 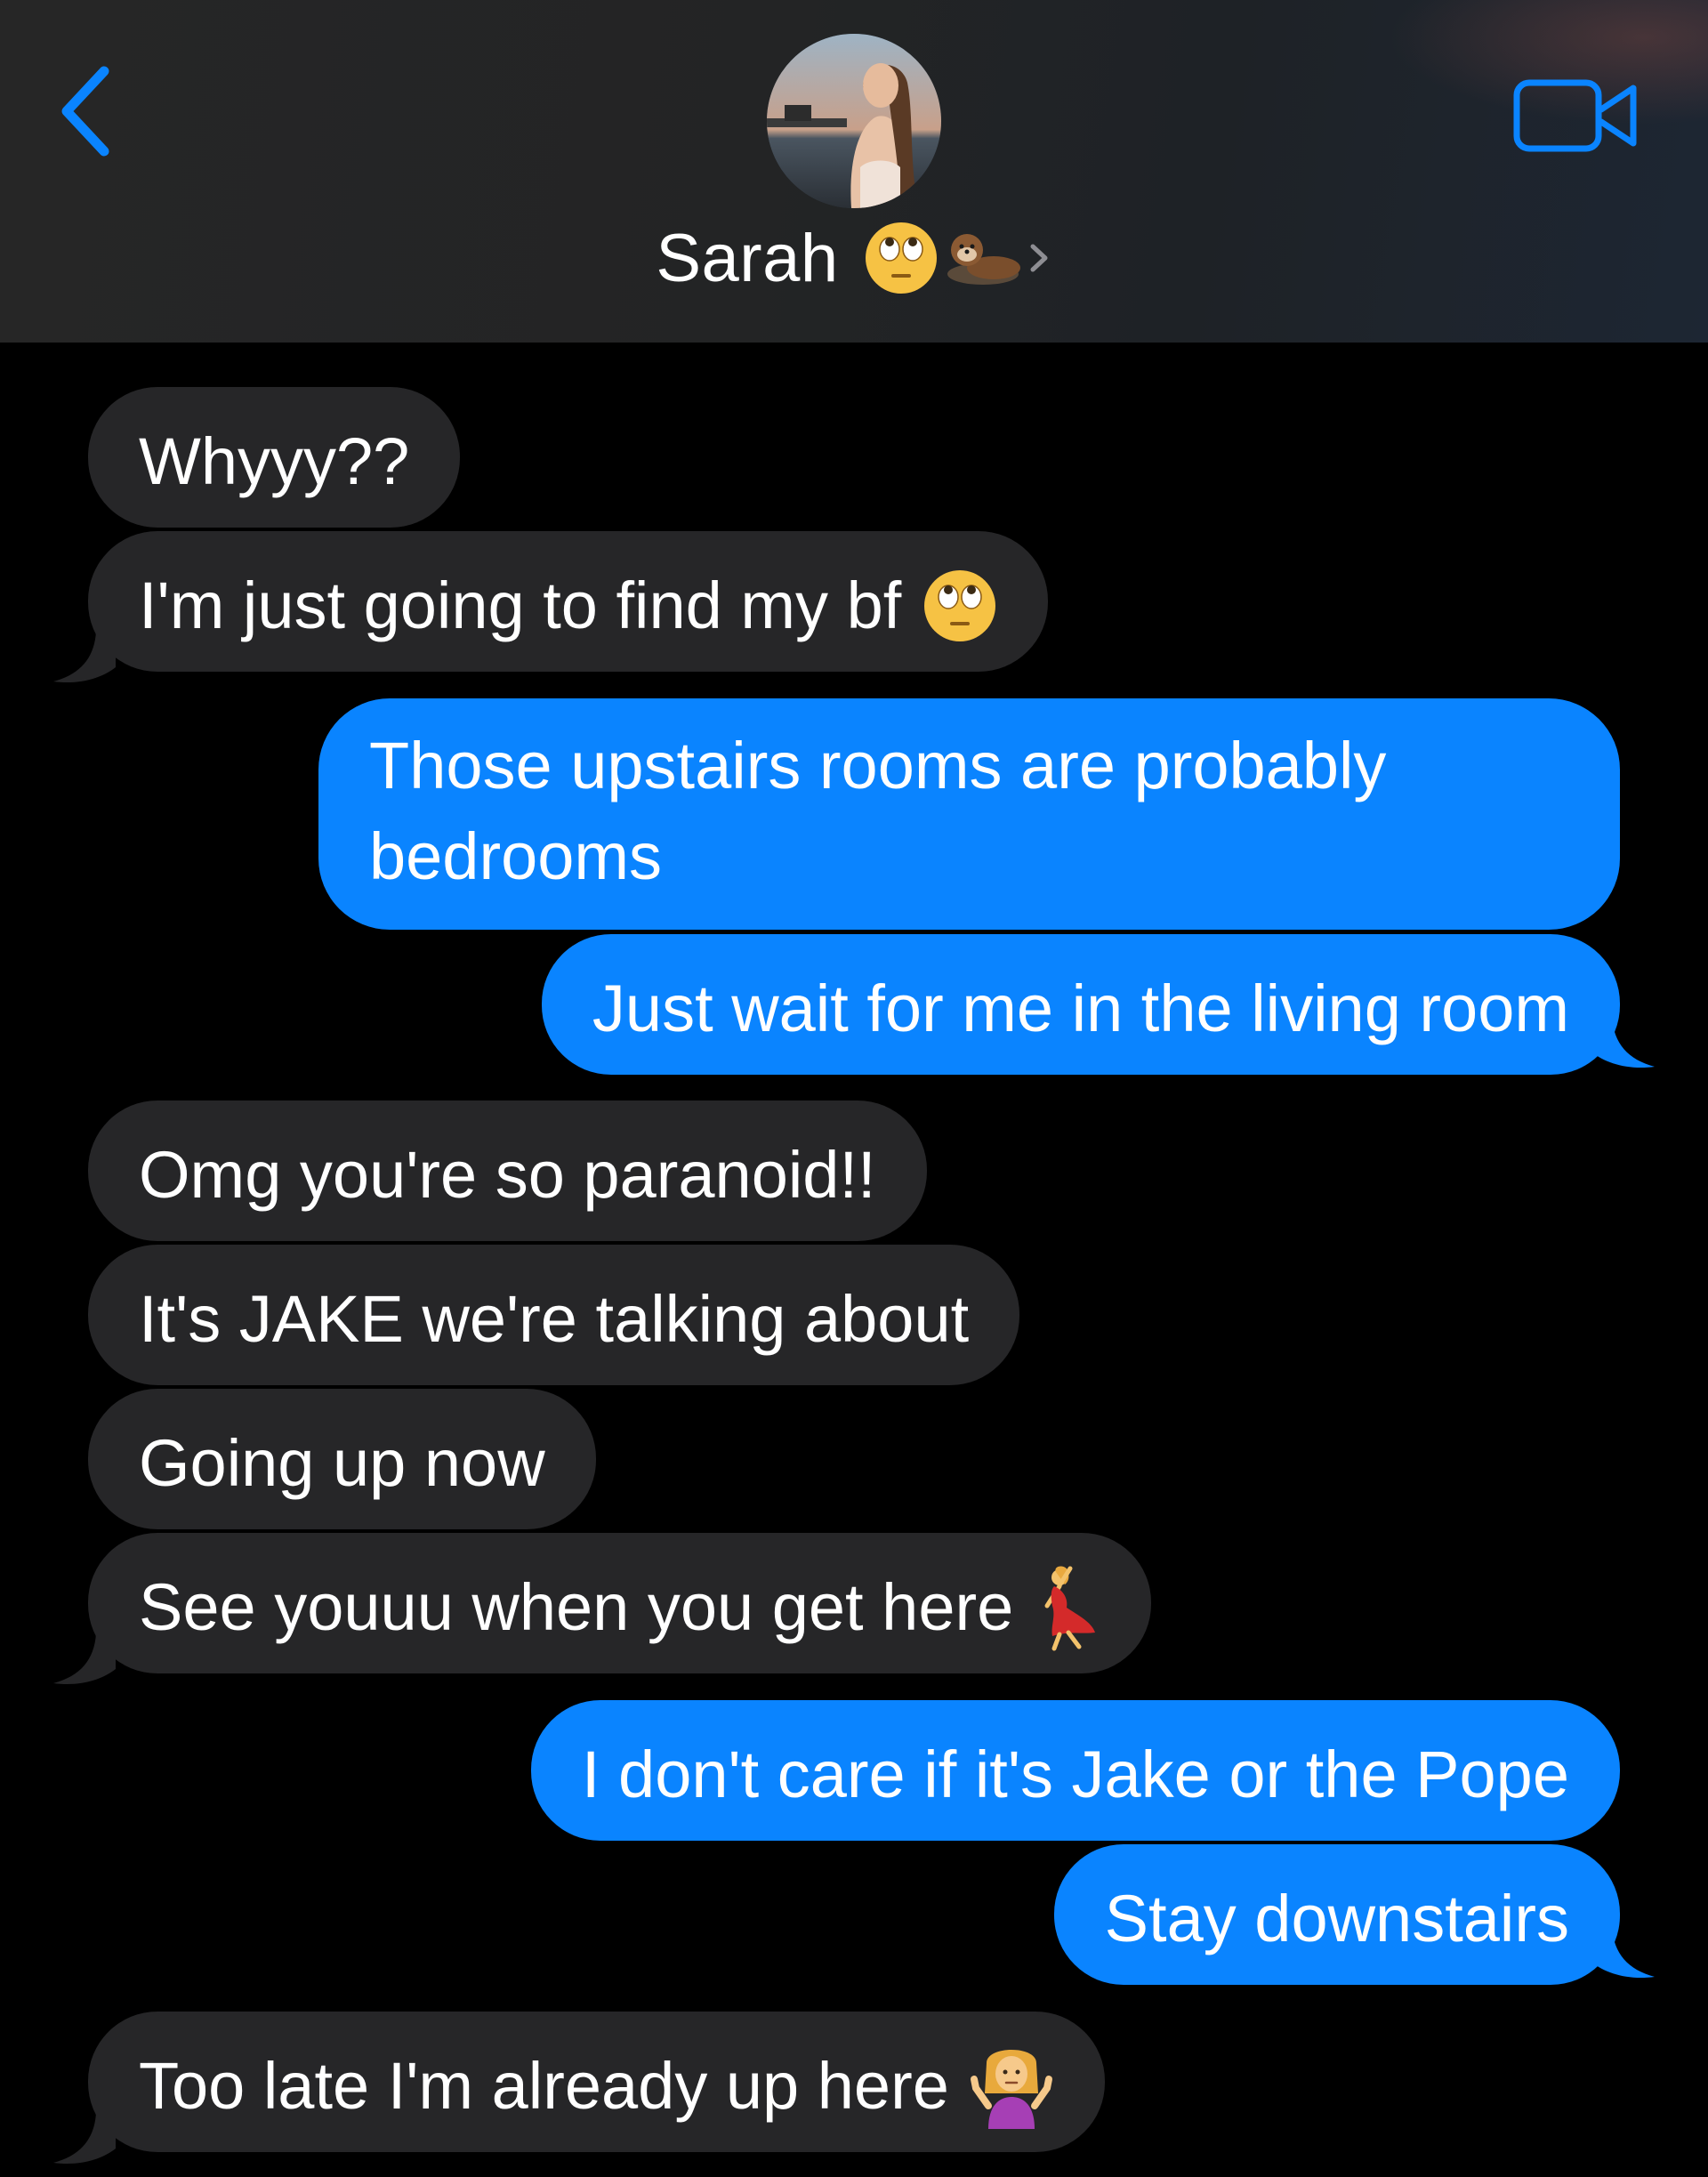 I want to click on incoming-message-bubble: Going up now, so click(x=342, y=1459).